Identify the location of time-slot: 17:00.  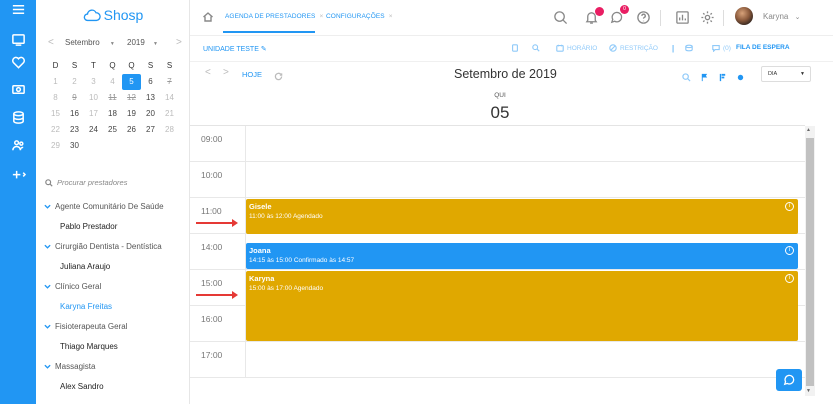
(497, 360).